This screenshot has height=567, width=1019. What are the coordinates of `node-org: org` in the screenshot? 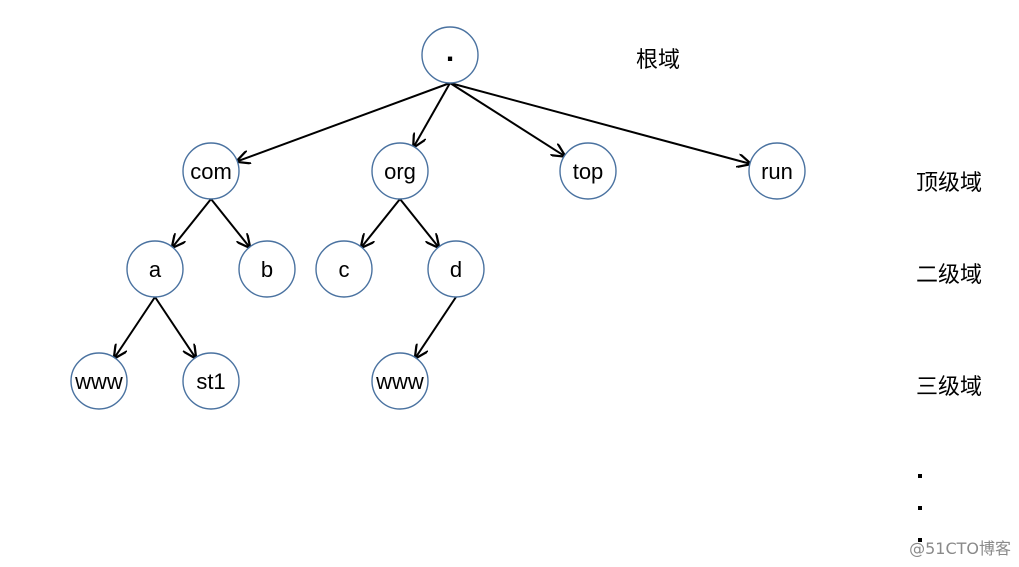 It's located at (400, 171).